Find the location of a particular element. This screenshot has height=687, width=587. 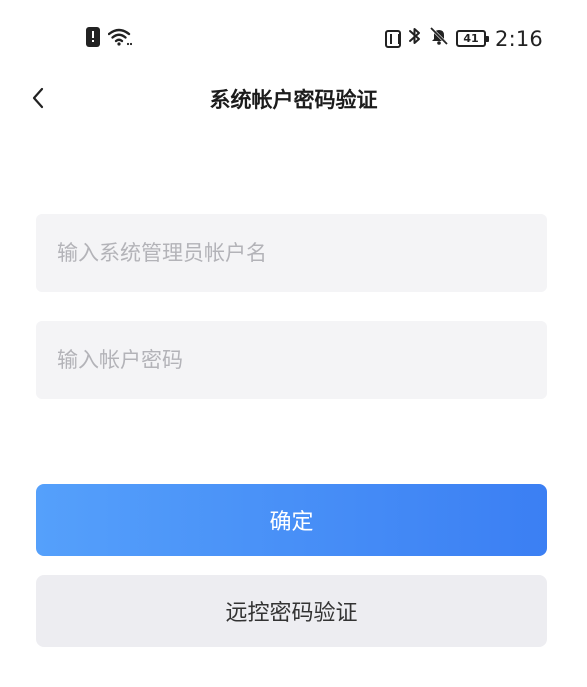

battery-icon: 41 is located at coordinates (473, 38).